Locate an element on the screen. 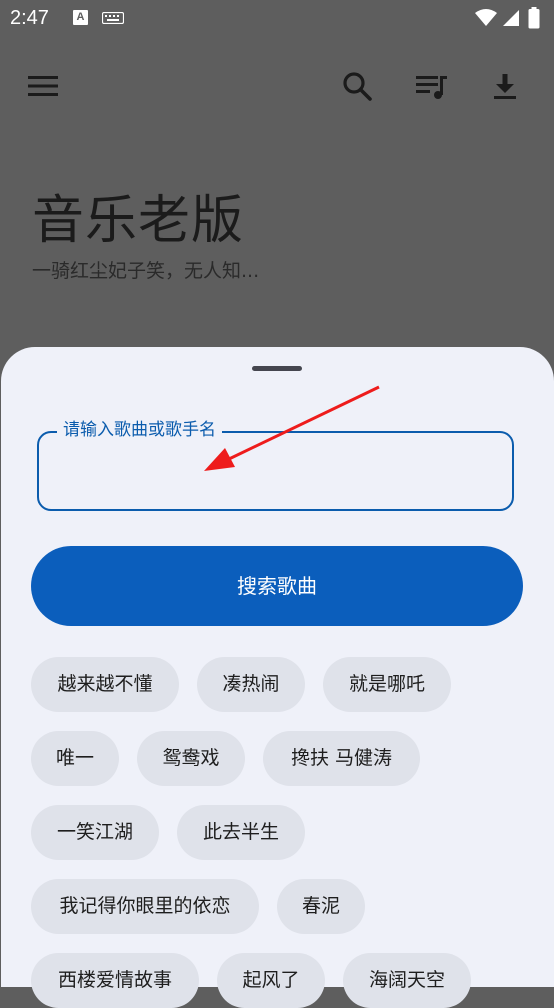  search-songs-button: 搜索歌曲 is located at coordinates (277, 586).